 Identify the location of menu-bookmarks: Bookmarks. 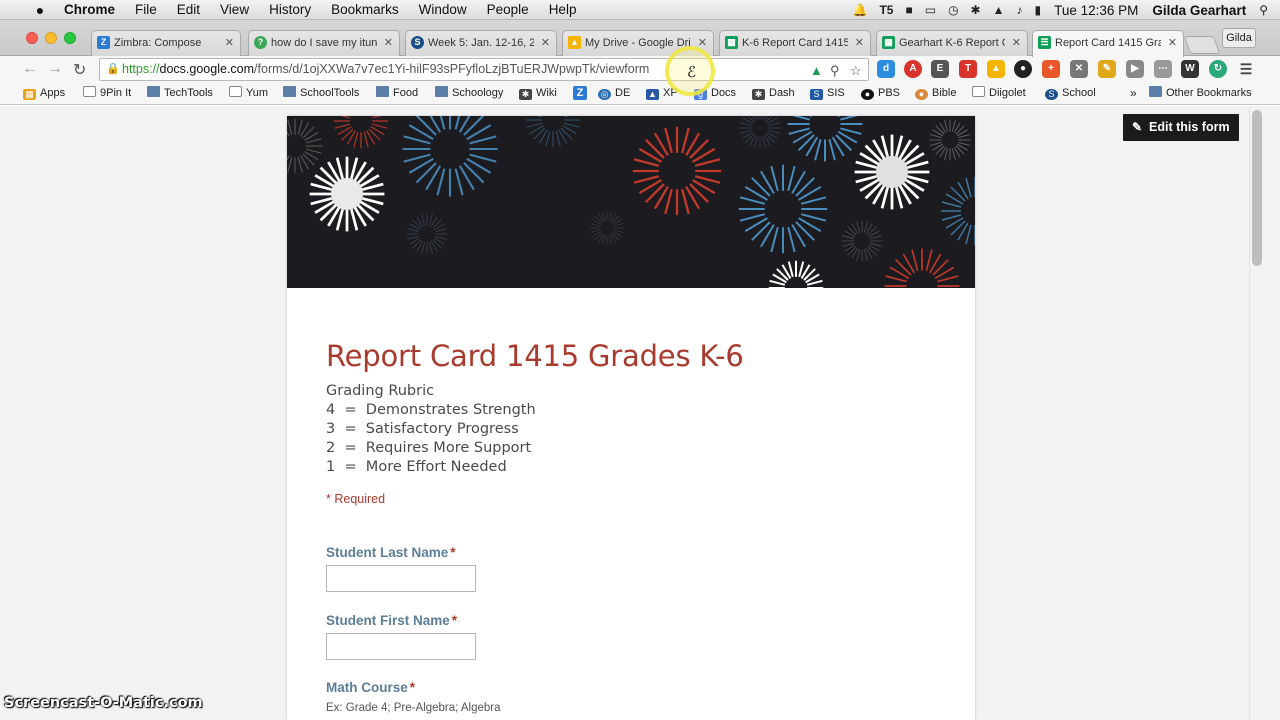
(365, 9).